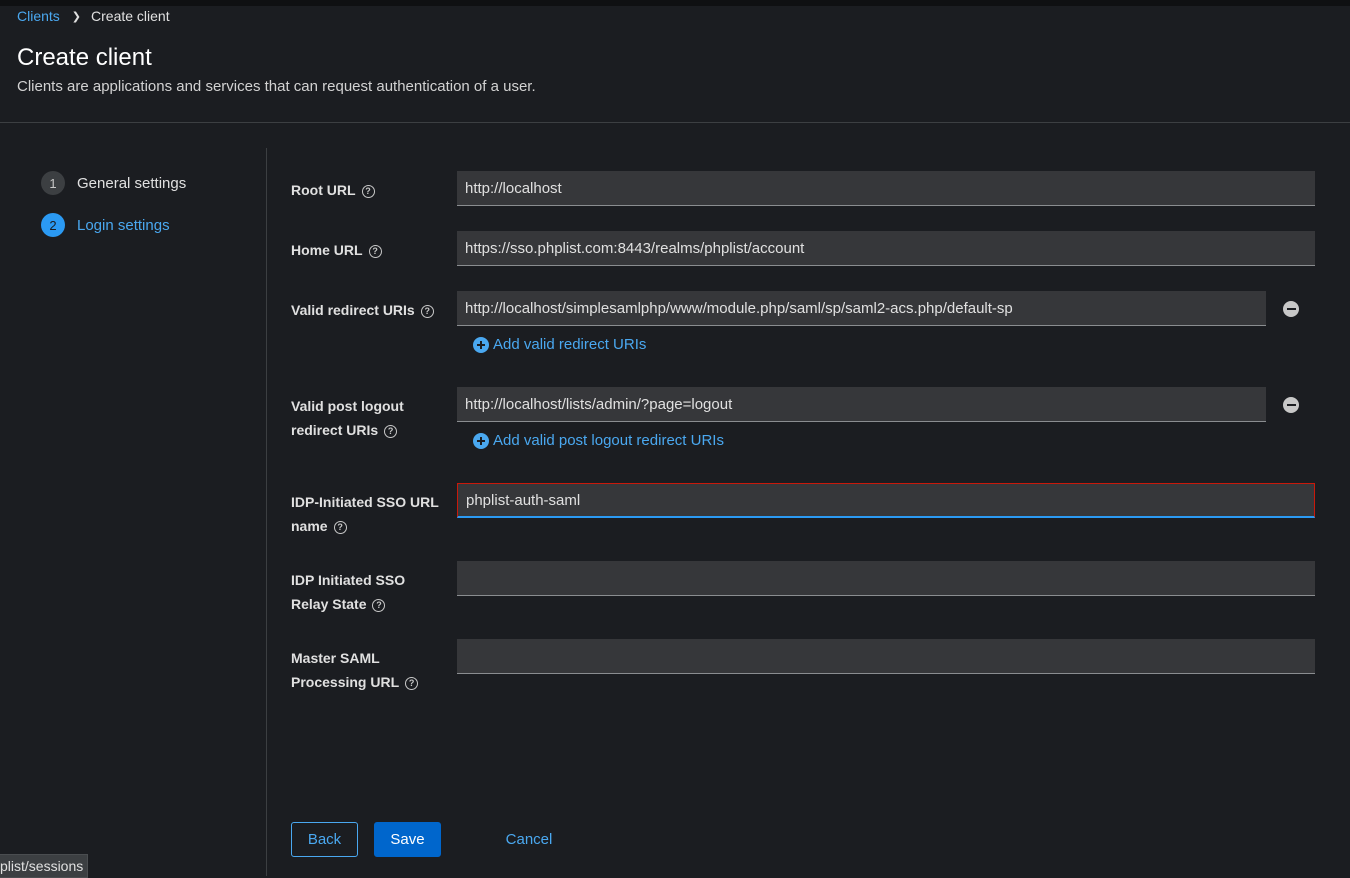 This screenshot has height=878, width=1350. I want to click on remove-post-logout-uri-button, so click(1291, 405).